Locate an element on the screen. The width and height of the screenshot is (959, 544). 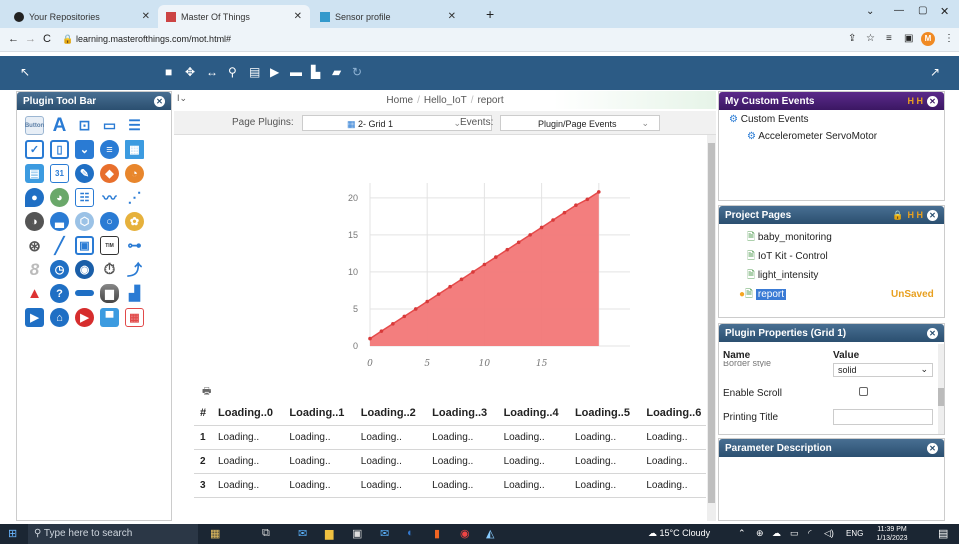
grid-header-cell: Loading..2 is located at coordinates (390, 413).